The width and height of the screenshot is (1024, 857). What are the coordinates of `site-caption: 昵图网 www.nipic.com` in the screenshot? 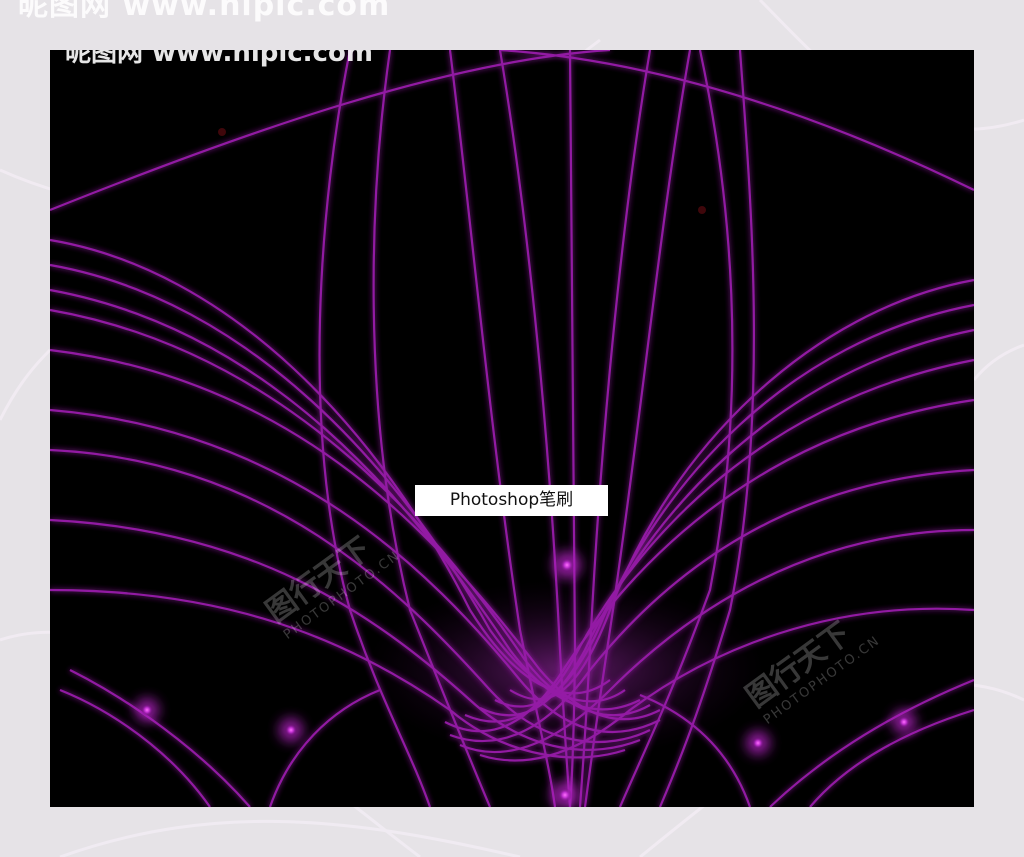 It's located at (204, 11).